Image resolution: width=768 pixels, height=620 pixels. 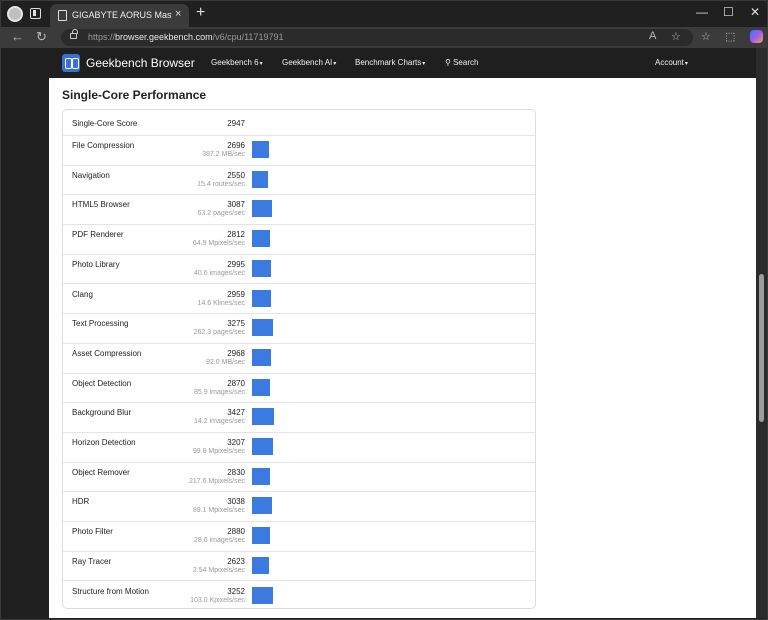 What do you see at coordinates (390, 62) in the screenshot?
I see `nav-benchmark-charts: Benchmark Charts▾` at bounding box center [390, 62].